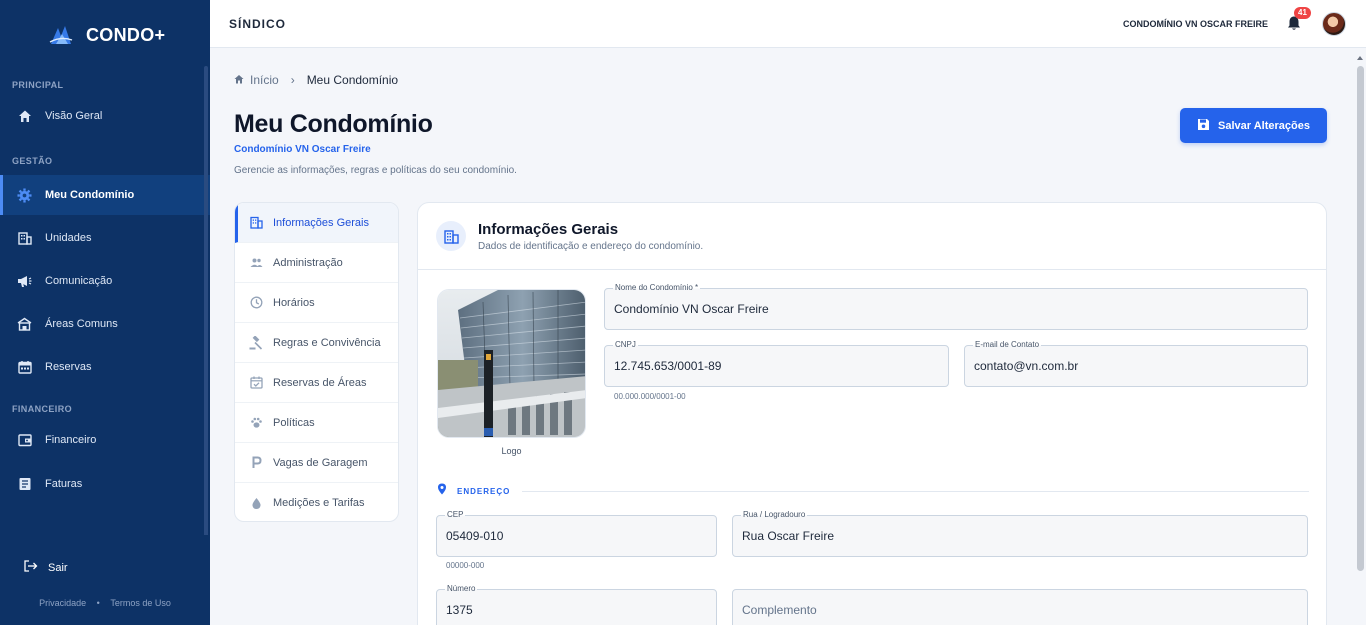 The width and height of the screenshot is (1366, 625). Describe the element at coordinates (264, 80) in the screenshot. I see `breadcrumb-home: Início` at that location.